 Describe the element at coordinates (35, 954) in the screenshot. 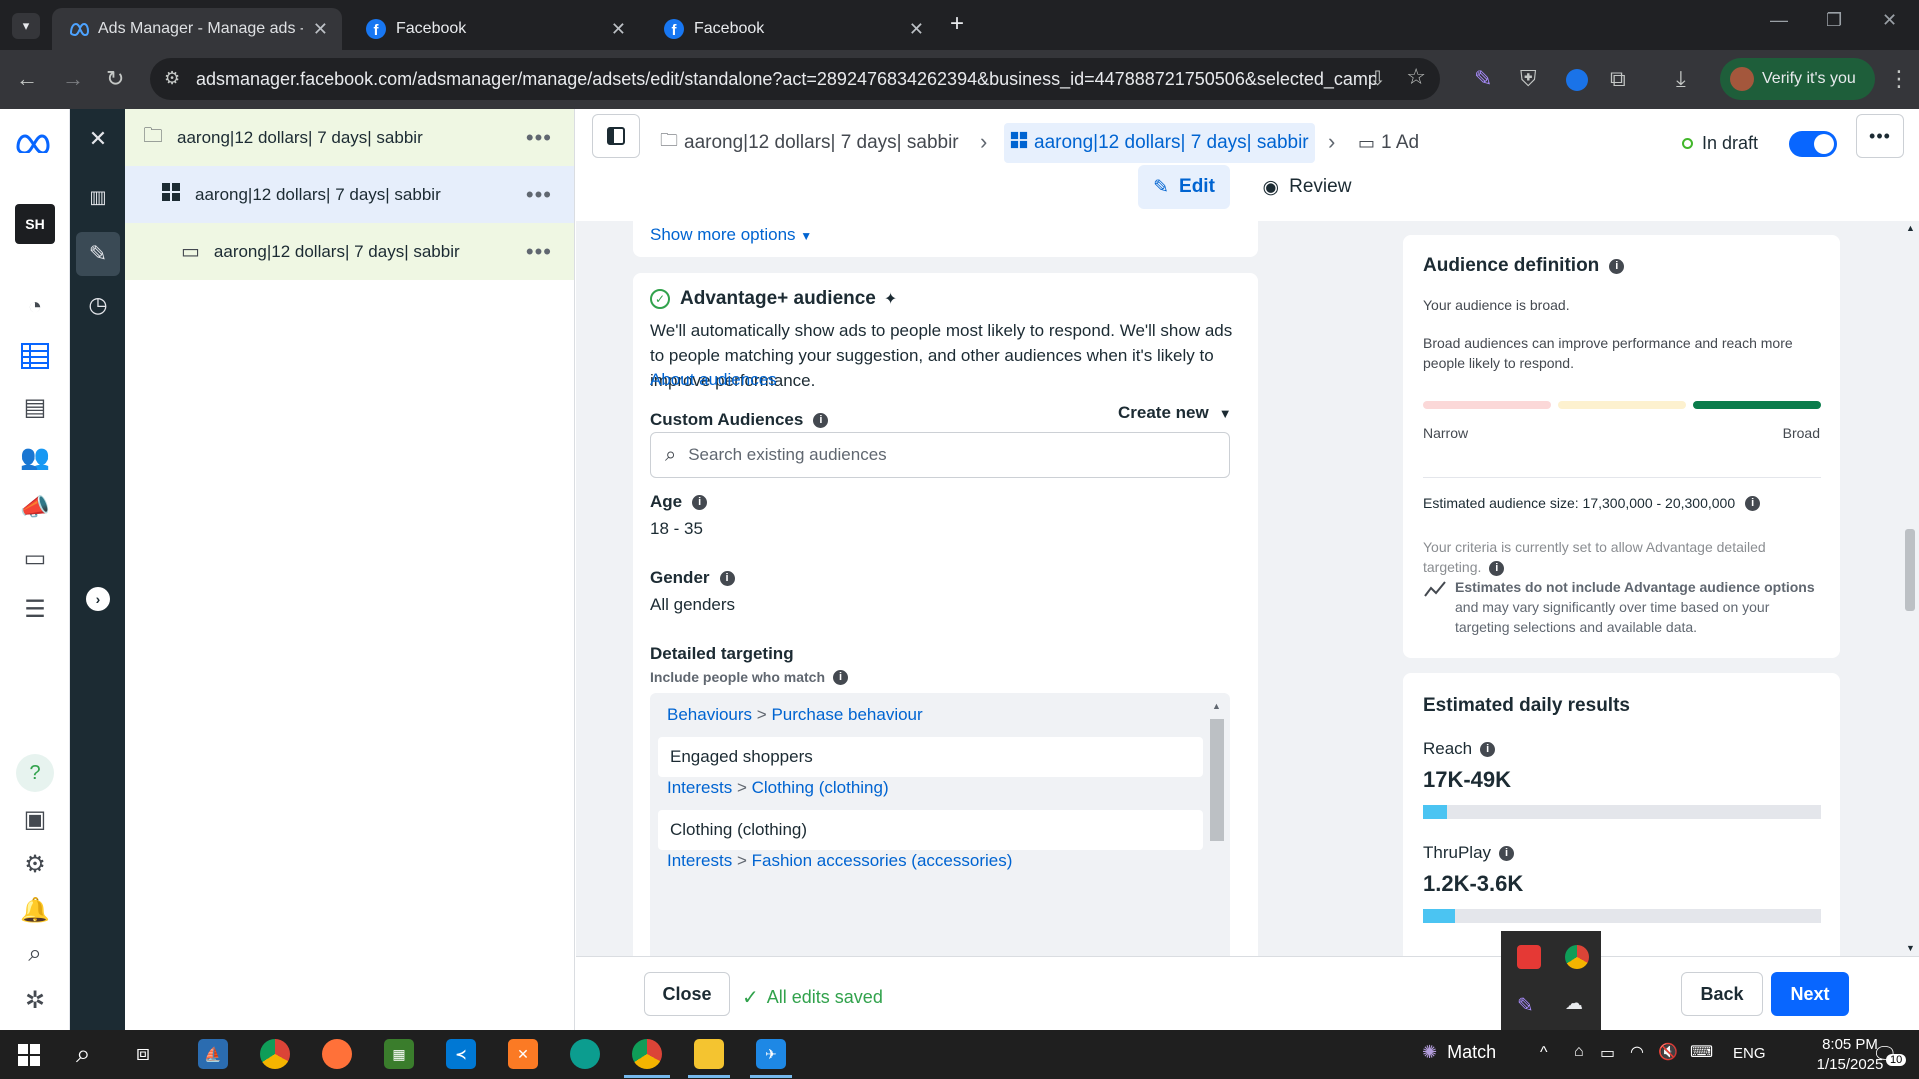

I see `search-icon: ⌕` at that location.